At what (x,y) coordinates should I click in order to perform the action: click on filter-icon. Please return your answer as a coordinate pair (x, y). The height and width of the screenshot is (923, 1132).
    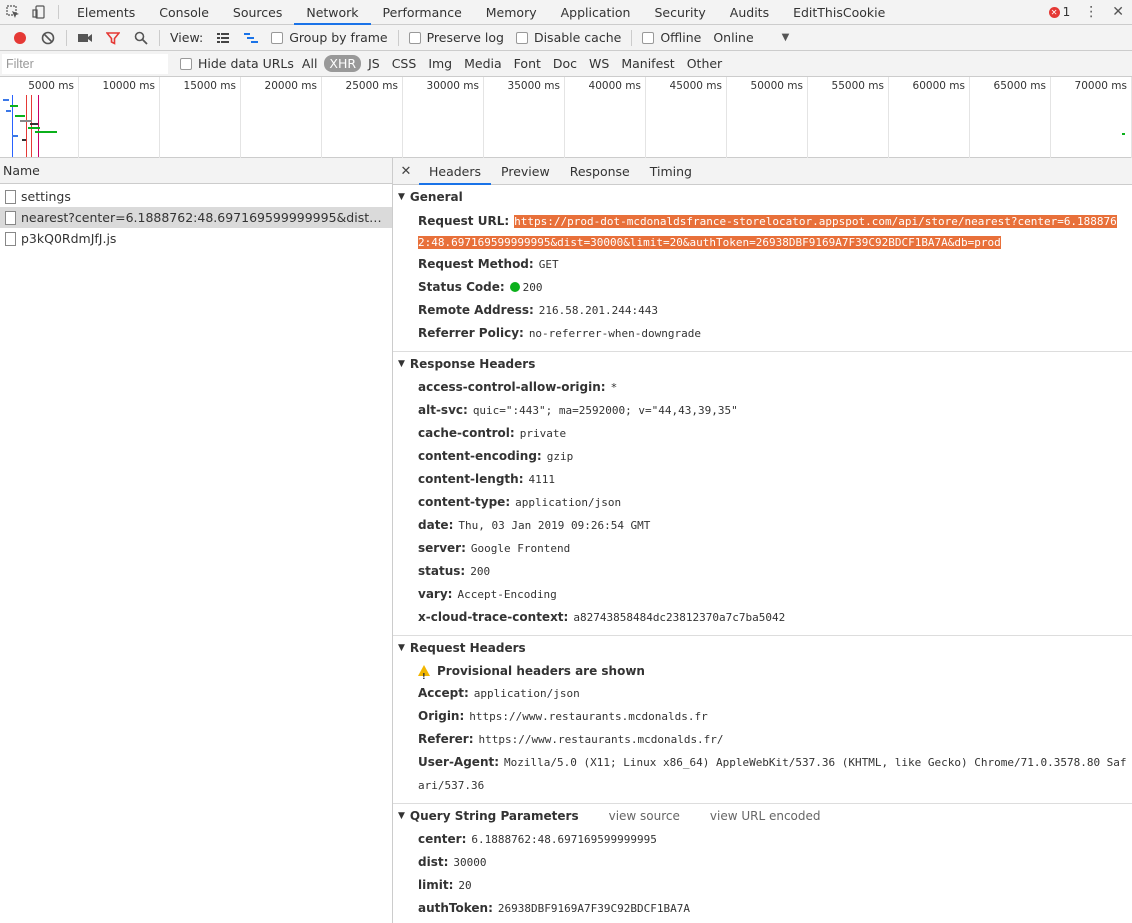
    Looking at the image, I should click on (113, 38).